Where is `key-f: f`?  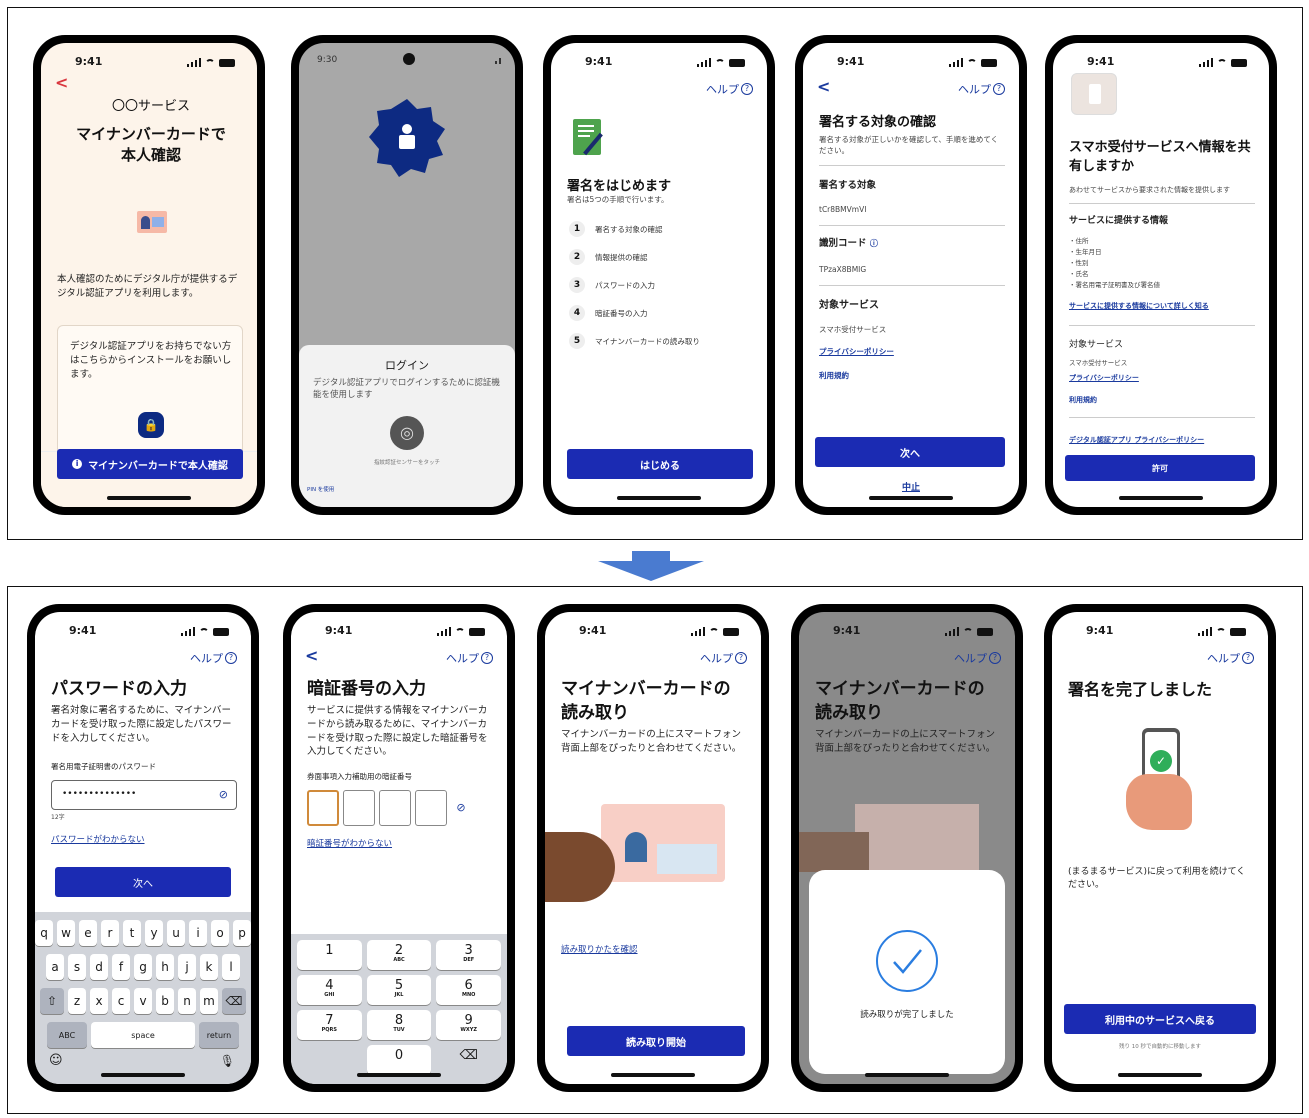
key-f: f is located at coordinates (121, 967).